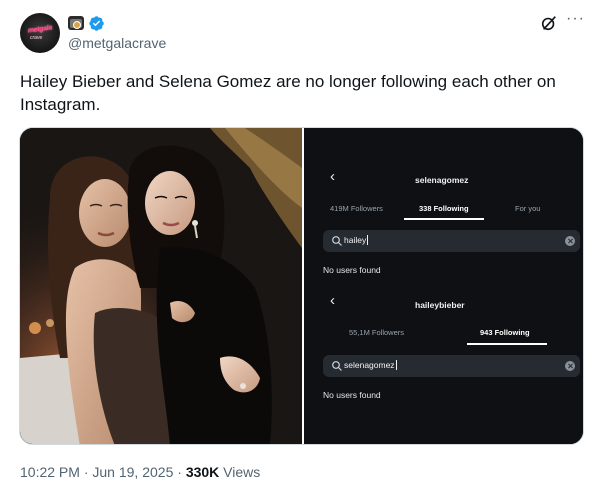 The height and width of the screenshot is (503, 595). What do you see at coordinates (549, 23) in the screenshot?
I see `grok-icon` at bounding box center [549, 23].